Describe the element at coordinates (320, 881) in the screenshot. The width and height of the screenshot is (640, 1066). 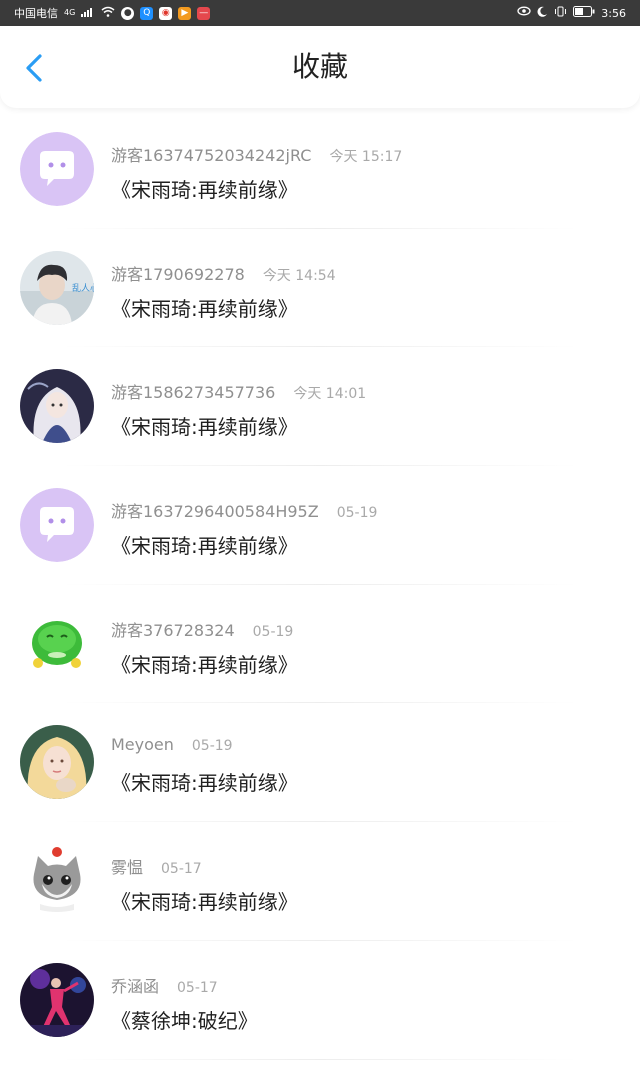
I see `list-item: 雾愠 05-17 《宋雨琦:再续前缘》` at that location.